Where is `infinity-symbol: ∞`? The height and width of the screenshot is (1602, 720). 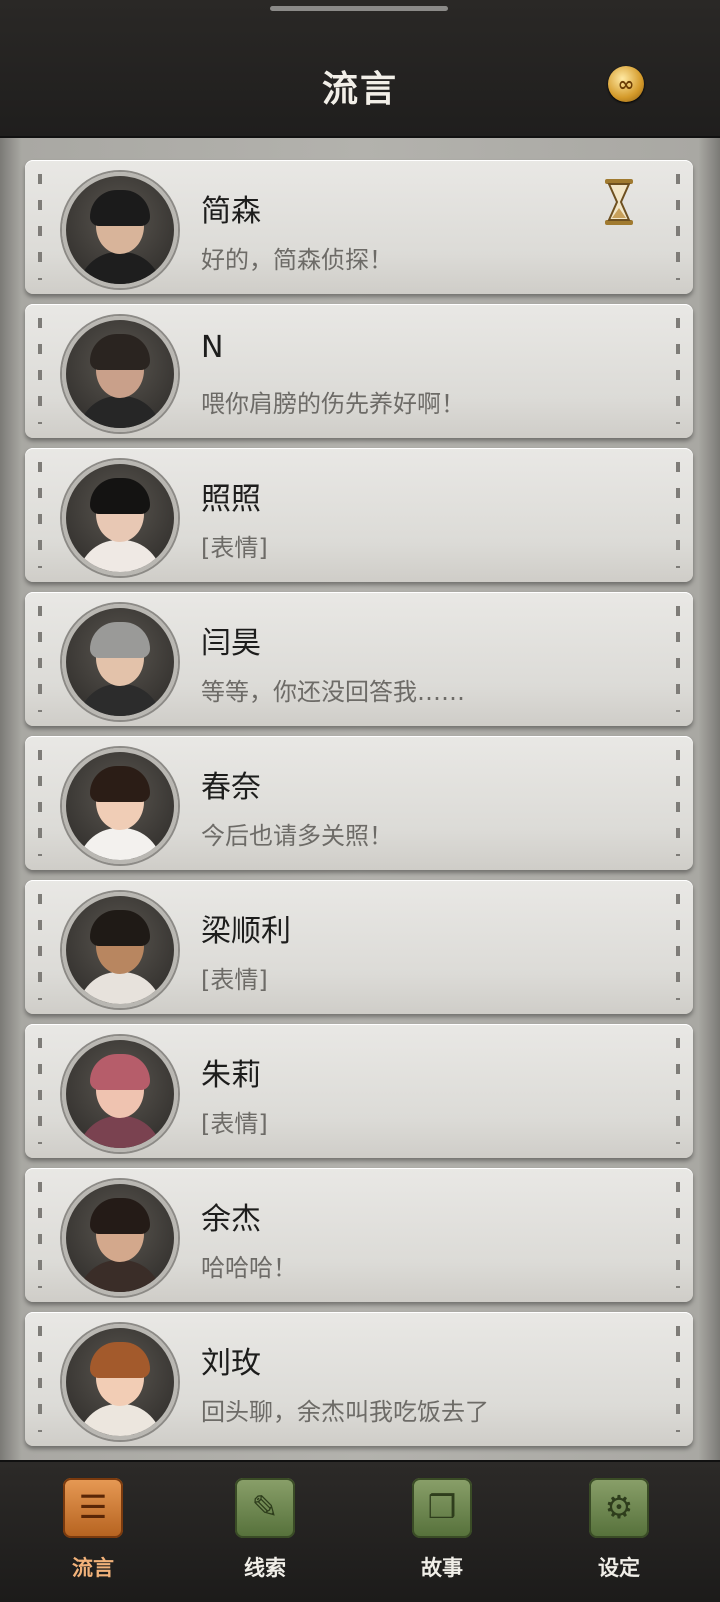 infinity-symbol: ∞ is located at coordinates (626, 84).